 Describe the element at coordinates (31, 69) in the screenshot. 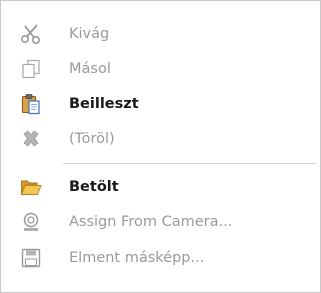

I see `copy-icon` at that location.